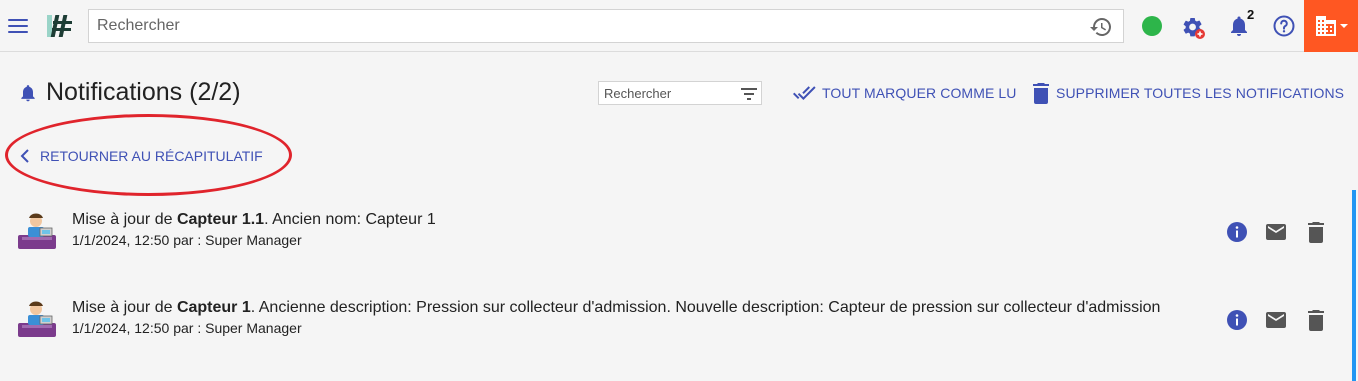 Image resolution: width=1358 pixels, height=381 pixels. I want to click on double-check-icon, so click(804, 93).